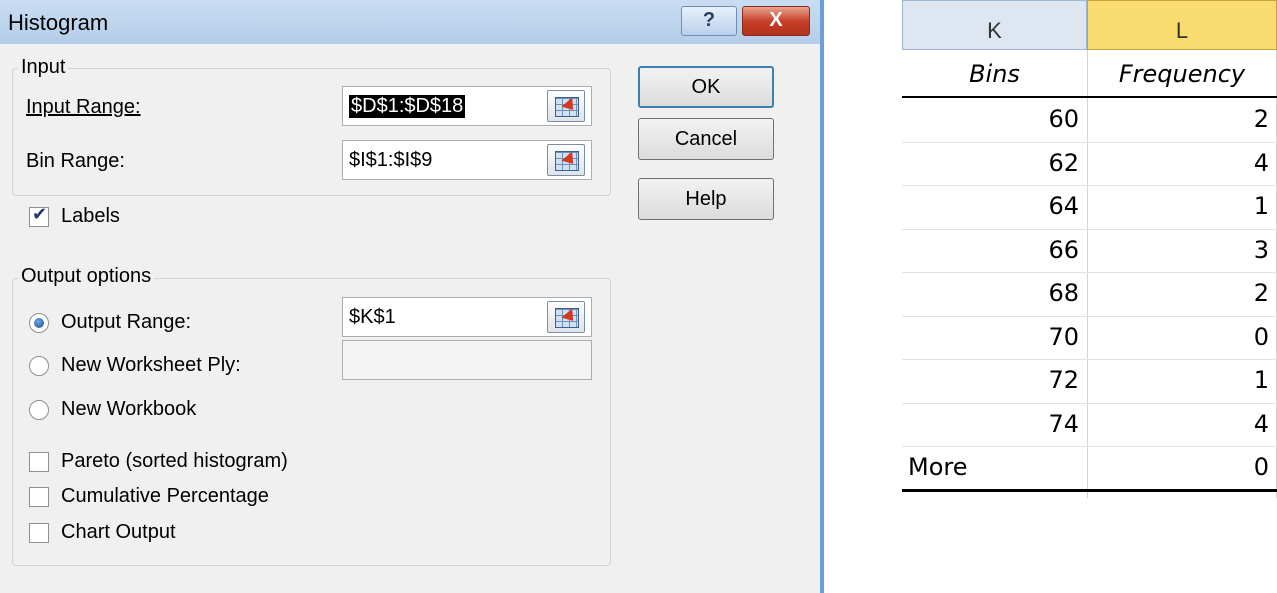 This screenshot has height=593, width=1277. I want to click on bottom-border, so click(1089, 490).